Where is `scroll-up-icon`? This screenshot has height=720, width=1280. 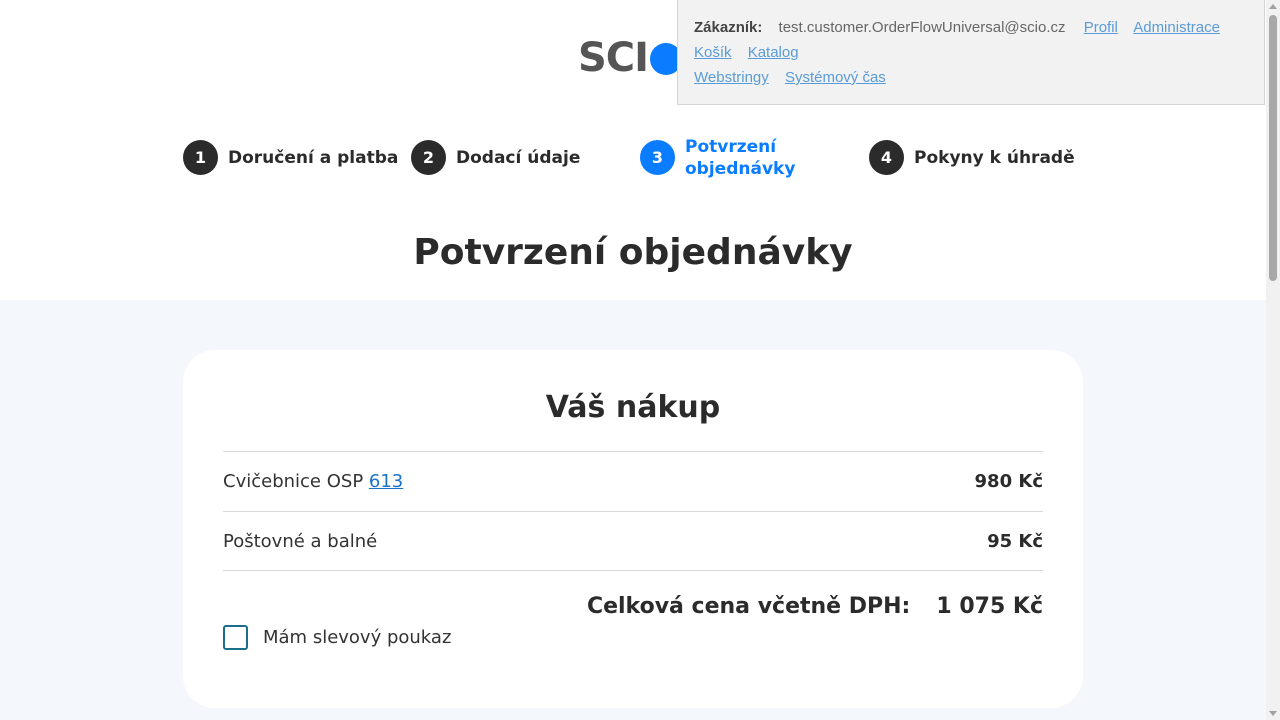 scroll-up-icon is located at coordinates (1273, 6).